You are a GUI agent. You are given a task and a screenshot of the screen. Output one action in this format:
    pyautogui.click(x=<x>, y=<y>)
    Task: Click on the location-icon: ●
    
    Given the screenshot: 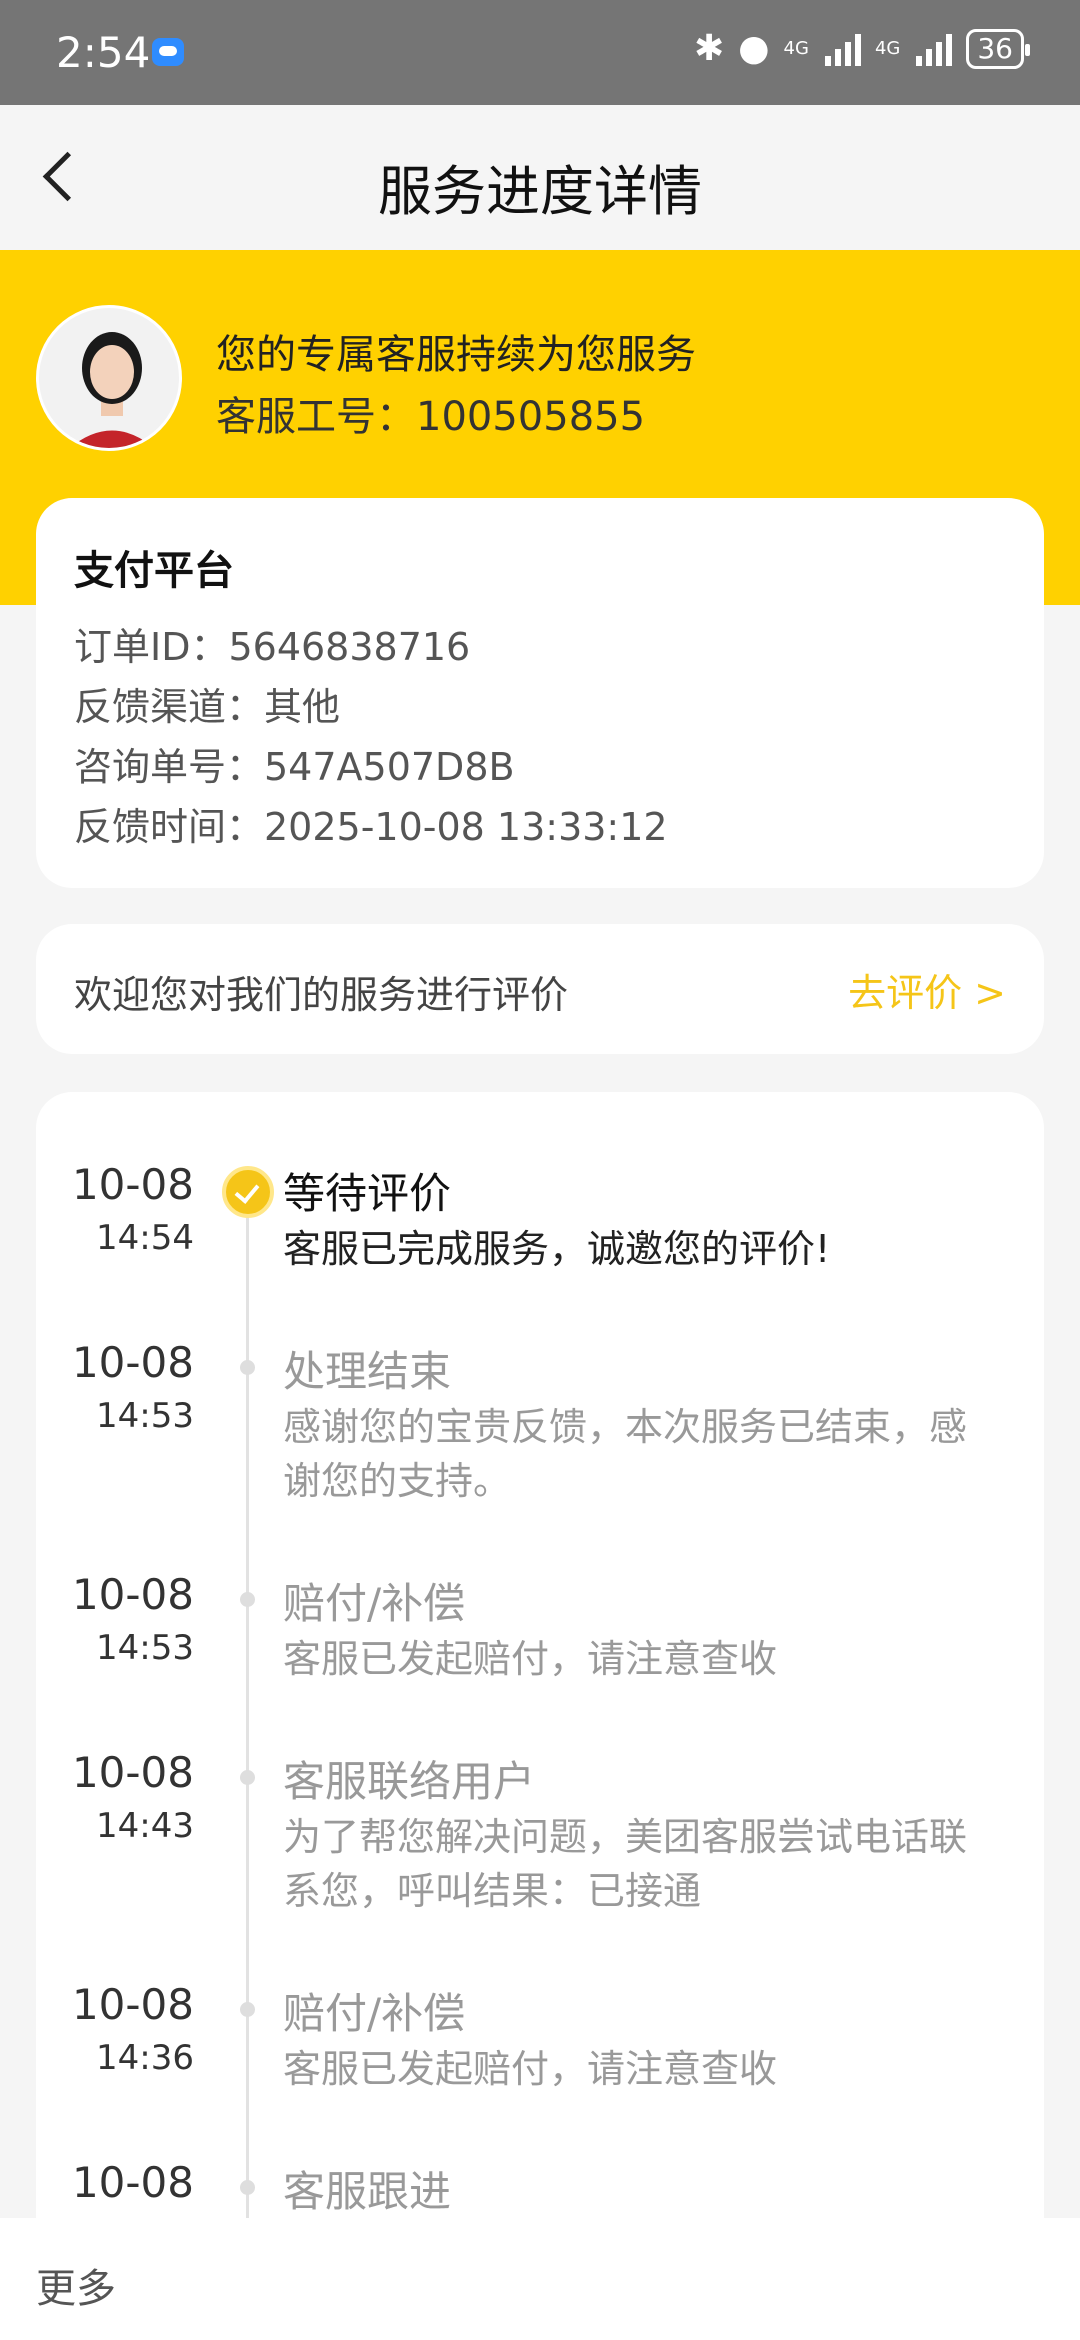 What is the action you would take?
    pyautogui.click(x=754, y=48)
    